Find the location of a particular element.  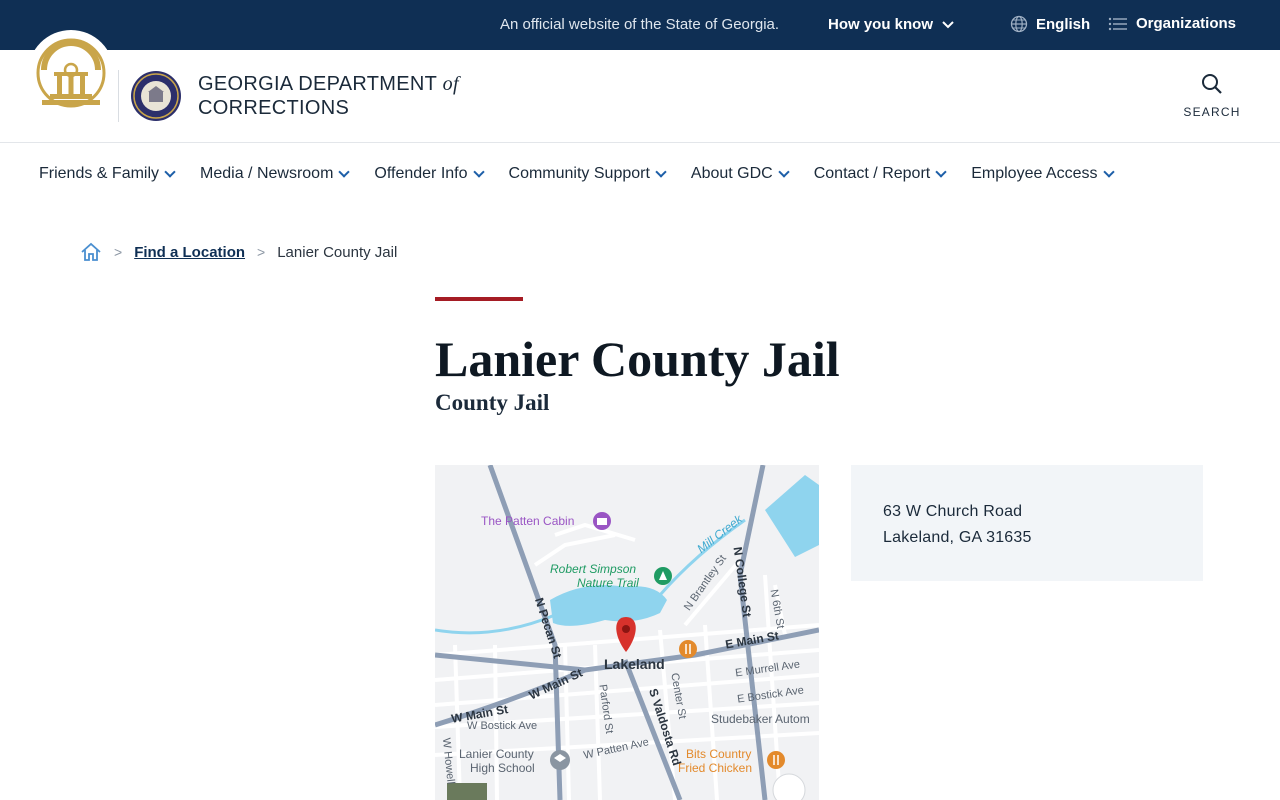

map-label: Robert Simpson is located at coordinates (593, 569).